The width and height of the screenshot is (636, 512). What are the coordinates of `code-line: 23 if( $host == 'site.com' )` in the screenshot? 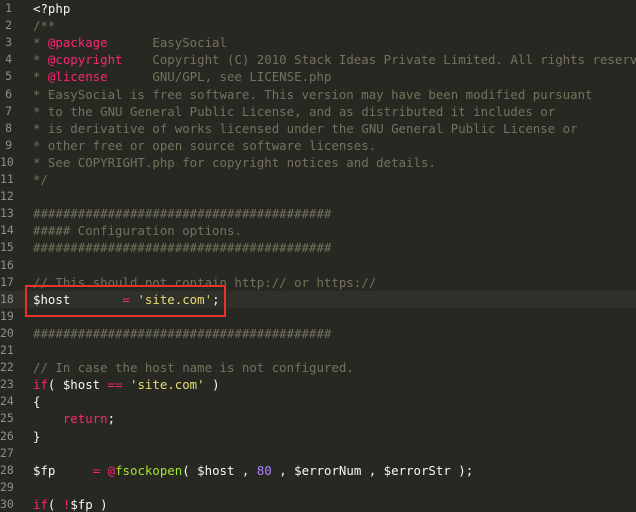 It's located at (318, 384).